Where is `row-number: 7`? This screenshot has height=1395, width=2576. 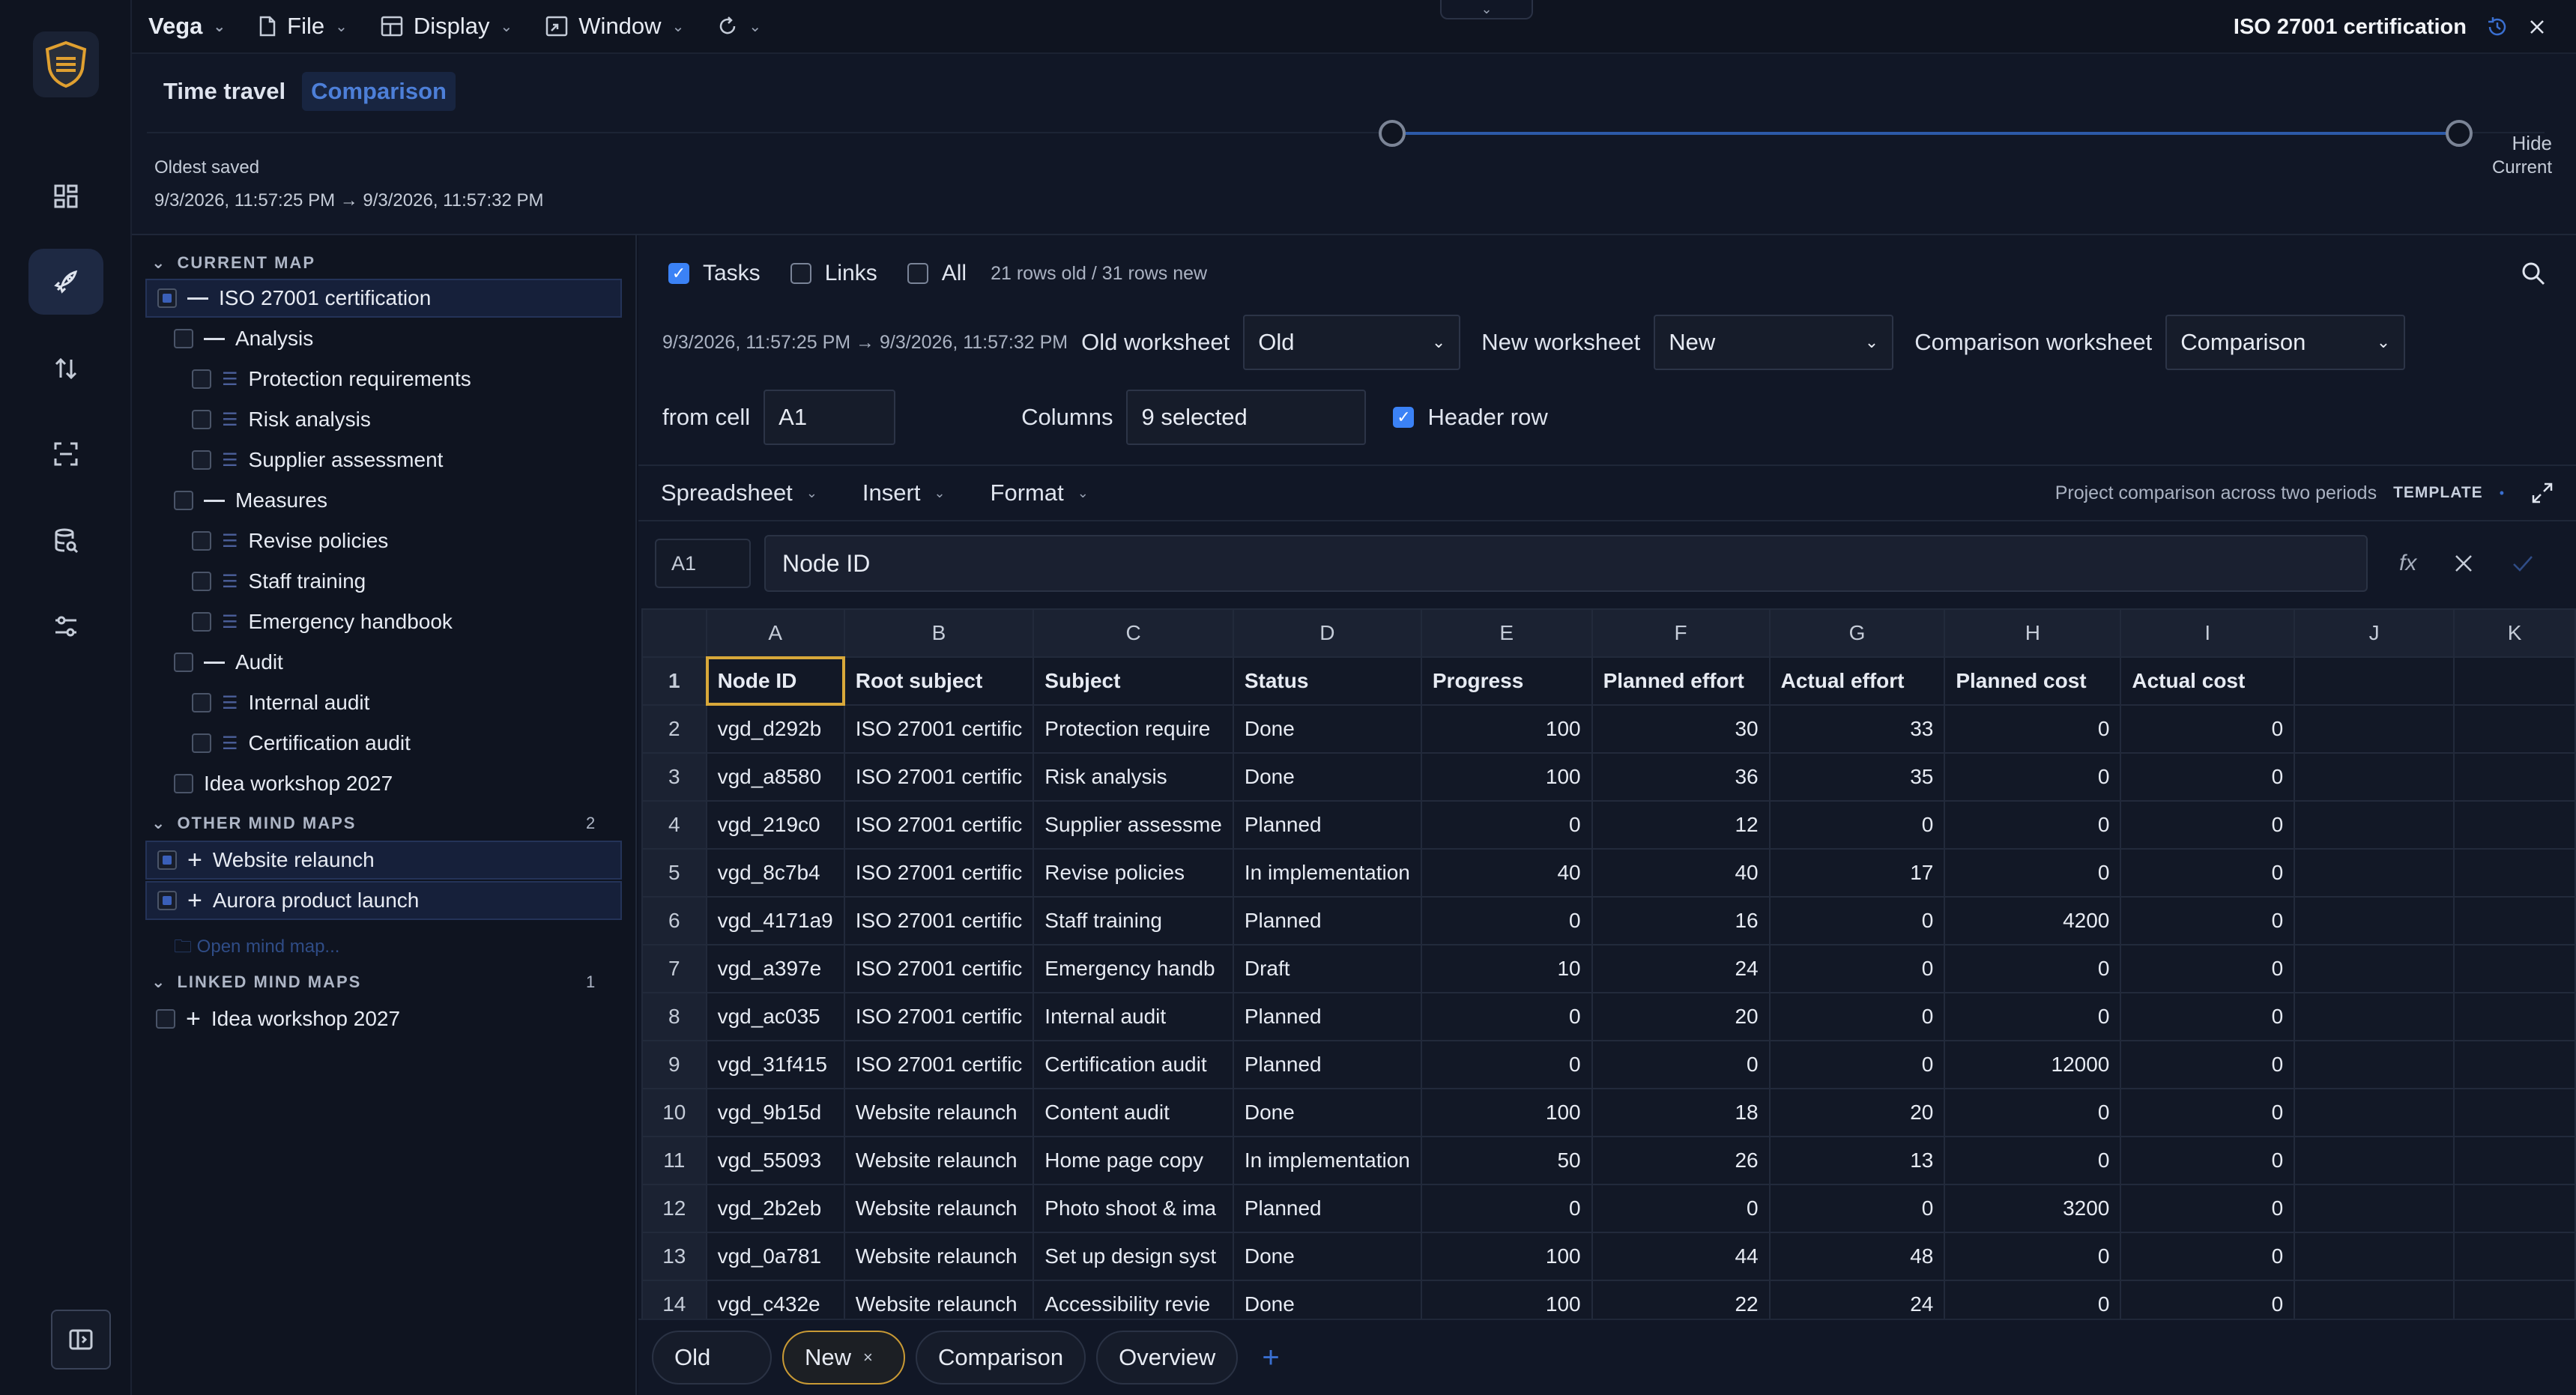
row-number: 7 is located at coordinates (674, 969).